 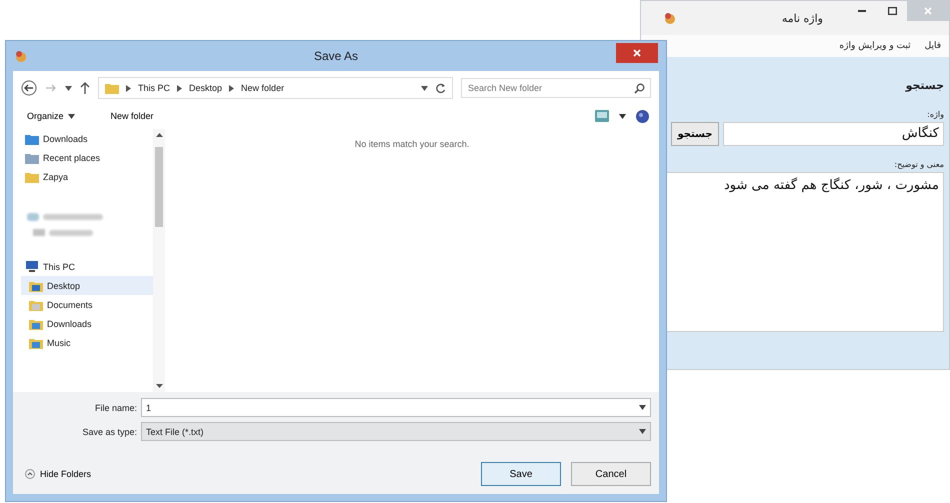 I want to click on dialog-title: Save As, so click(x=336, y=56).